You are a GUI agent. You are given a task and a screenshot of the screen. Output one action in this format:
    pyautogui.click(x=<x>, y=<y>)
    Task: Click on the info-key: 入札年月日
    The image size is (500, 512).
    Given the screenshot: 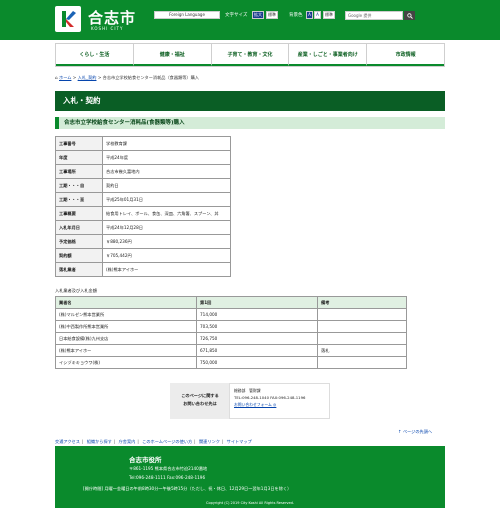 What is the action you would take?
    pyautogui.click(x=79, y=227)
    